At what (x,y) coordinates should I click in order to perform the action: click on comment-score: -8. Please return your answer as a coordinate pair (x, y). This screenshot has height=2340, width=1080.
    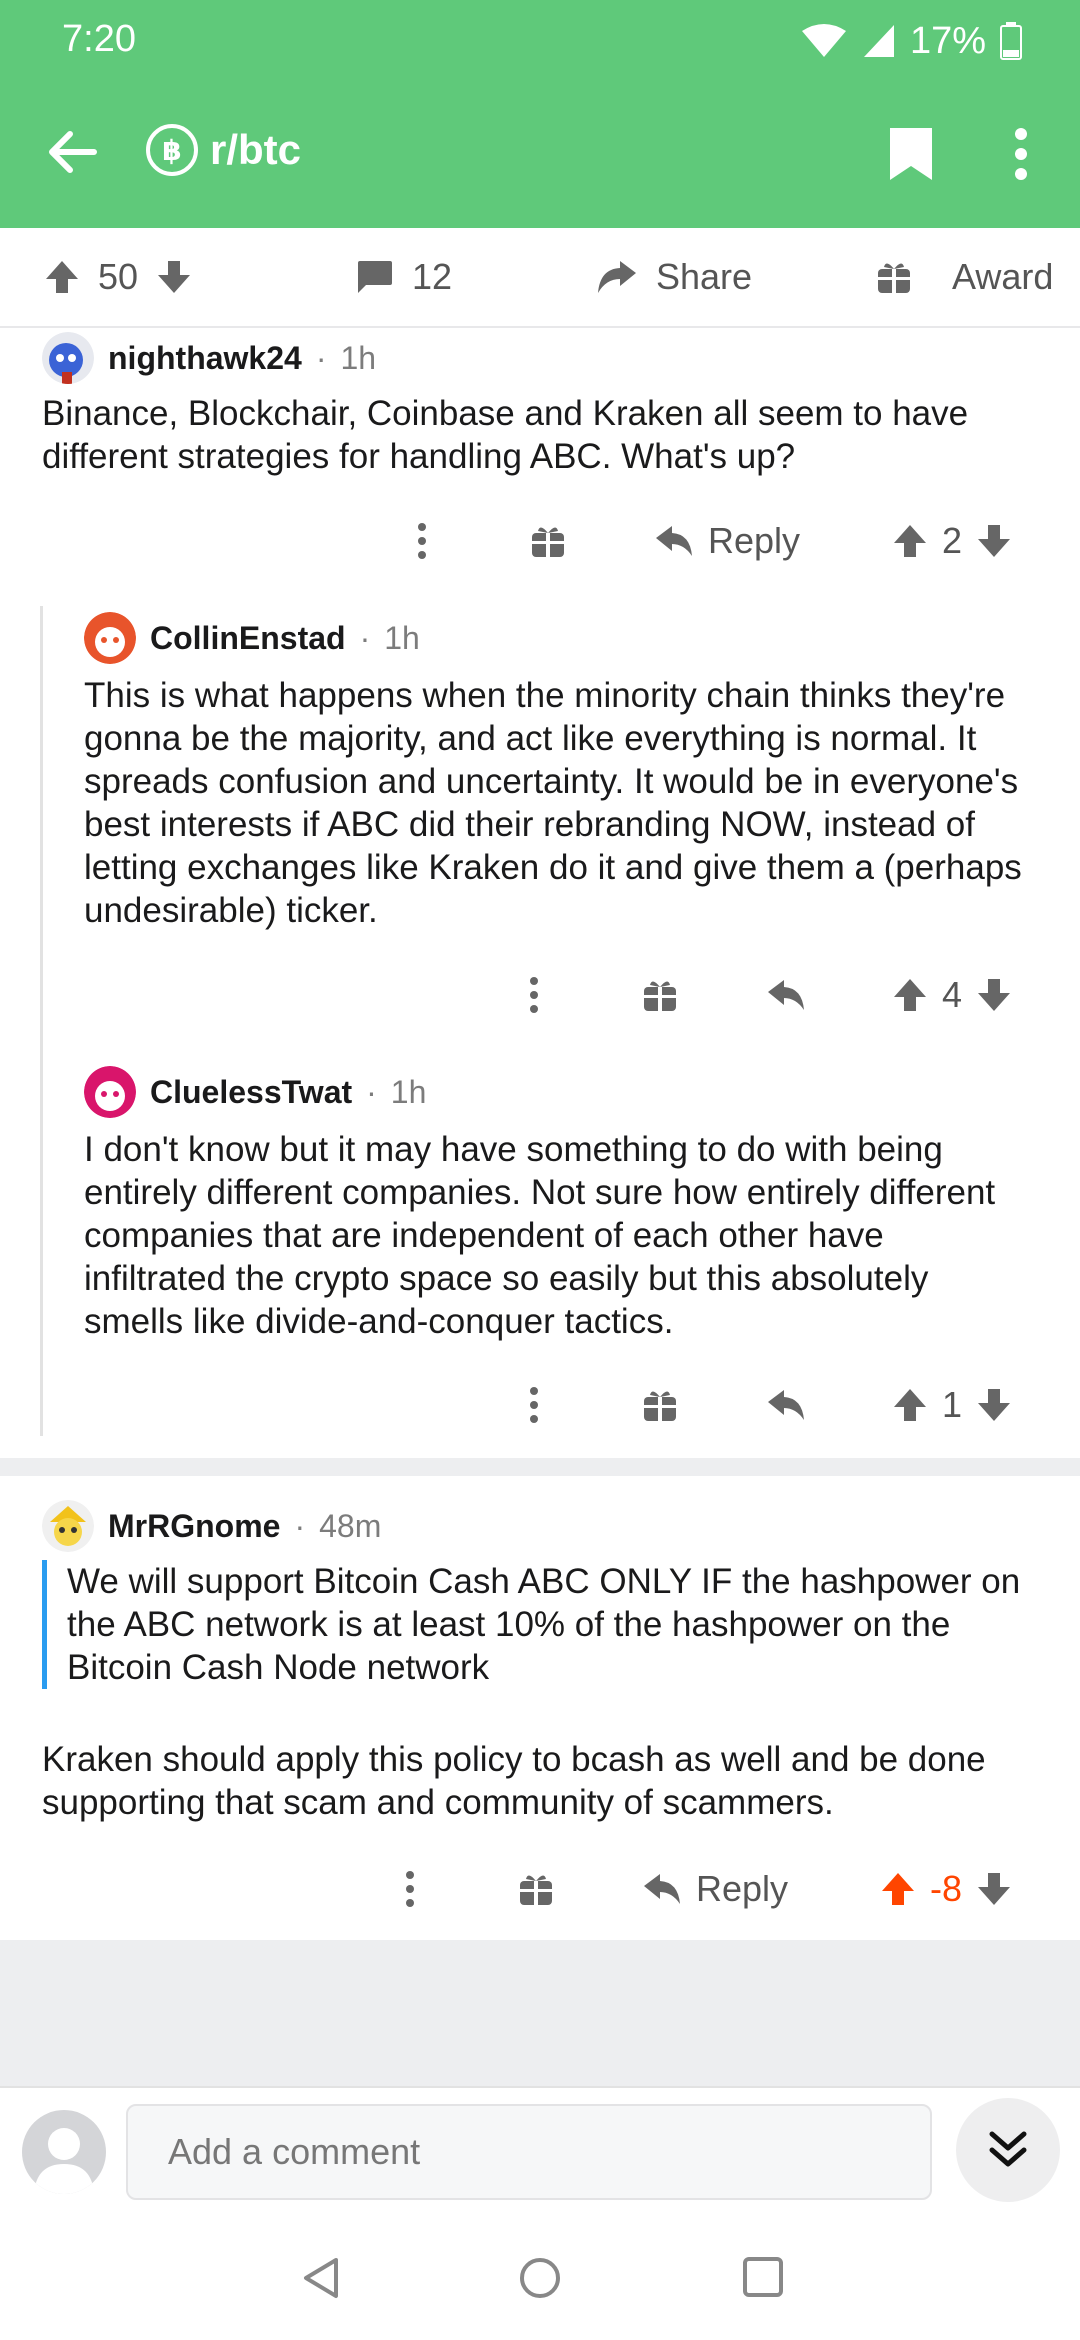
    Looking at the image, I should click on (946, 1888).